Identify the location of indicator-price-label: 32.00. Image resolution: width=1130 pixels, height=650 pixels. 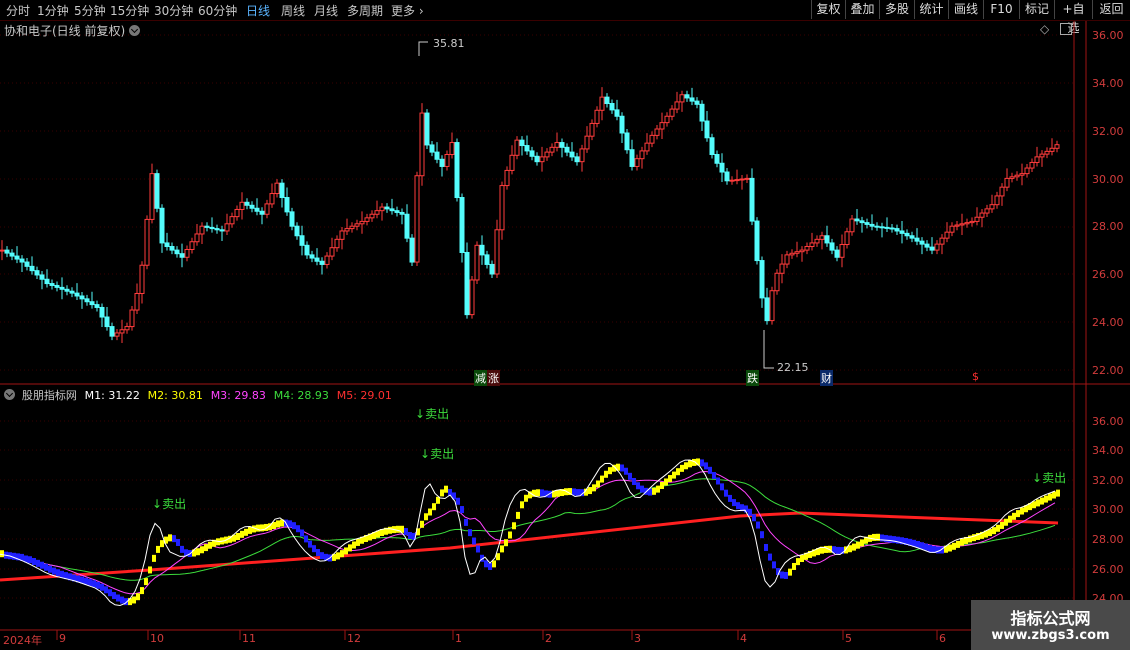
(1108, 480).